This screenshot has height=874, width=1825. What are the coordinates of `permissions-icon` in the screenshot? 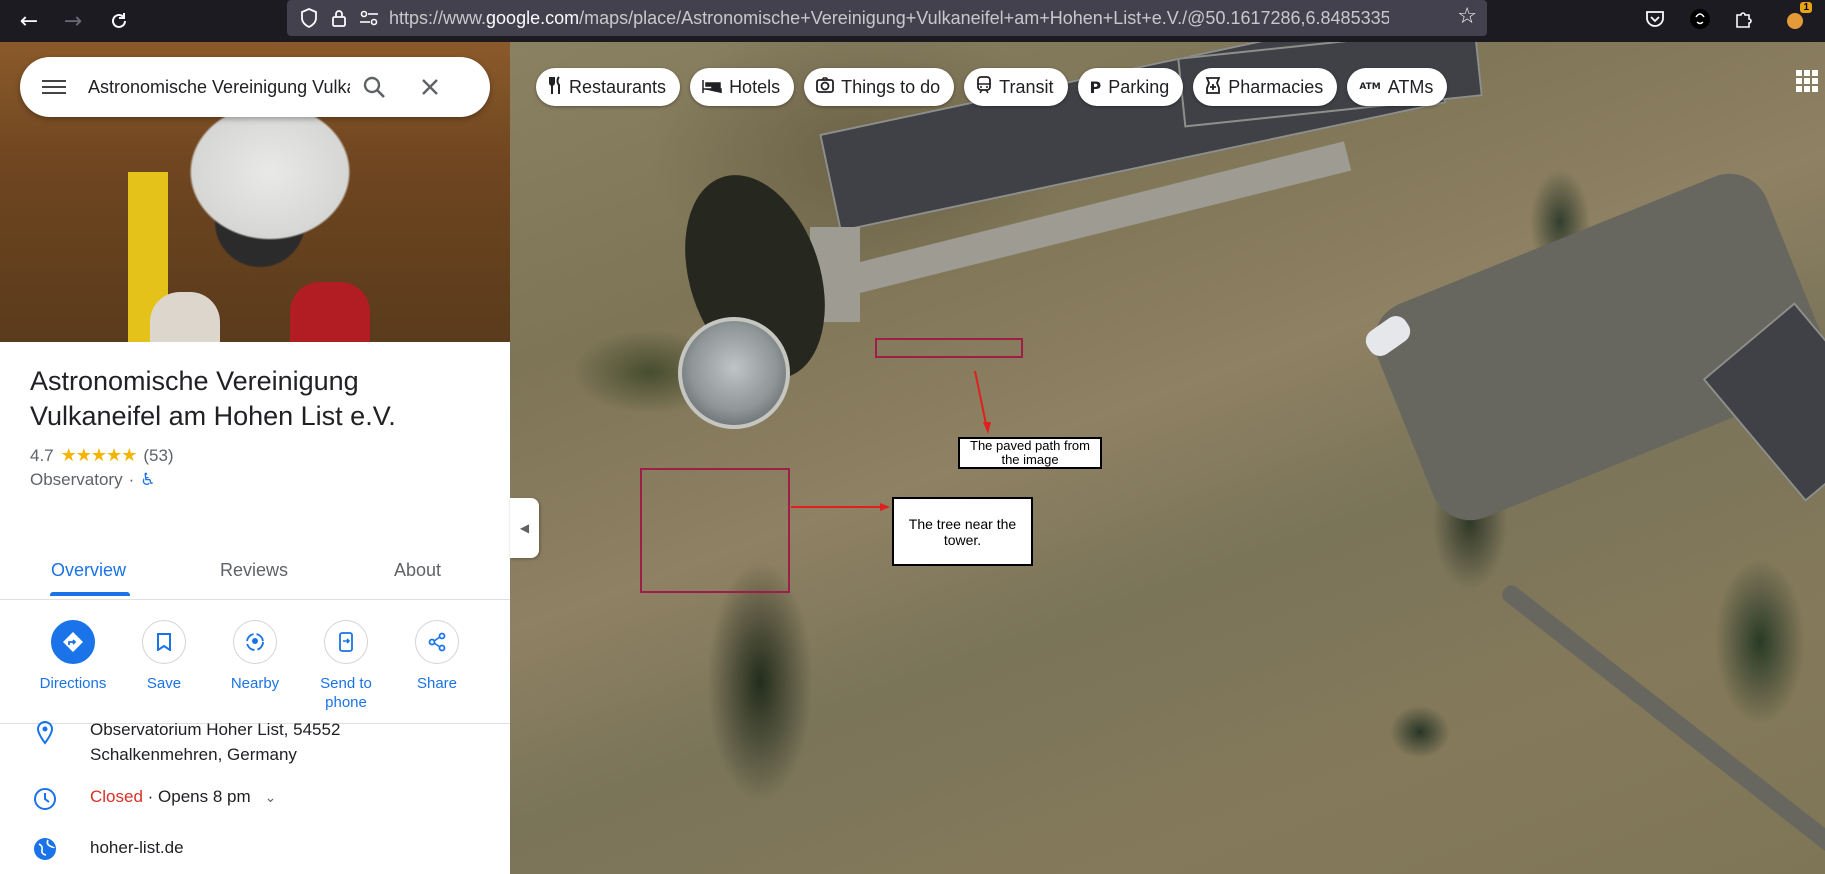 It's located at (369, 18).